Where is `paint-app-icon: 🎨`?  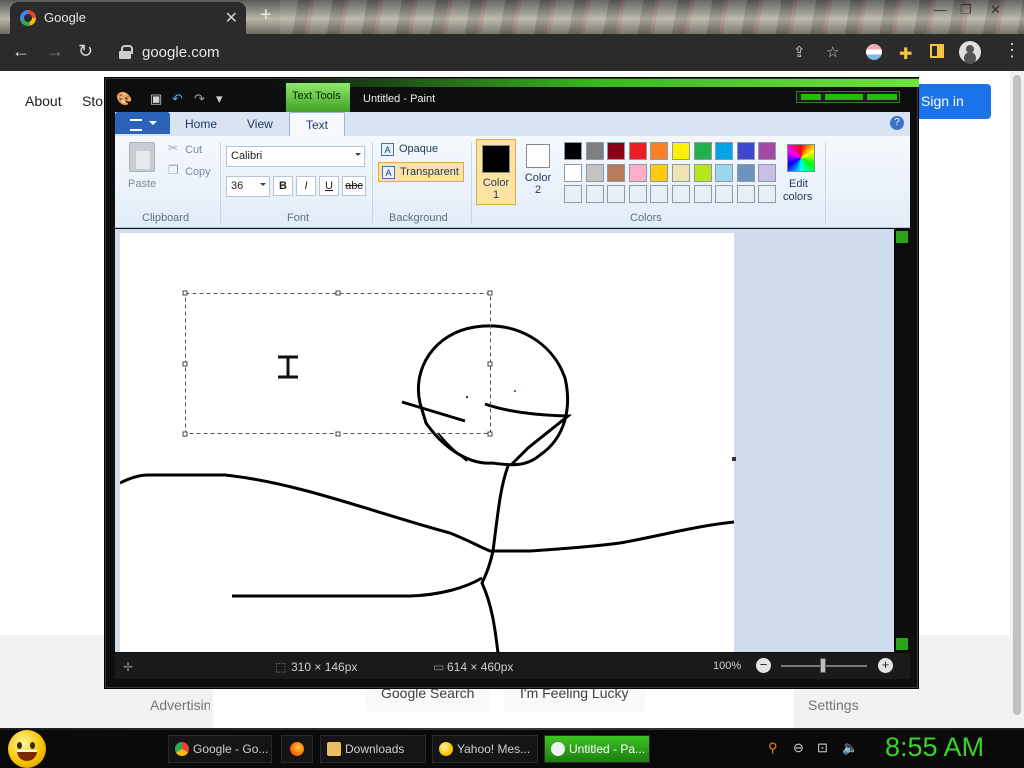 paint-app-icon: 🎨 is located at coordinates (124, 99).